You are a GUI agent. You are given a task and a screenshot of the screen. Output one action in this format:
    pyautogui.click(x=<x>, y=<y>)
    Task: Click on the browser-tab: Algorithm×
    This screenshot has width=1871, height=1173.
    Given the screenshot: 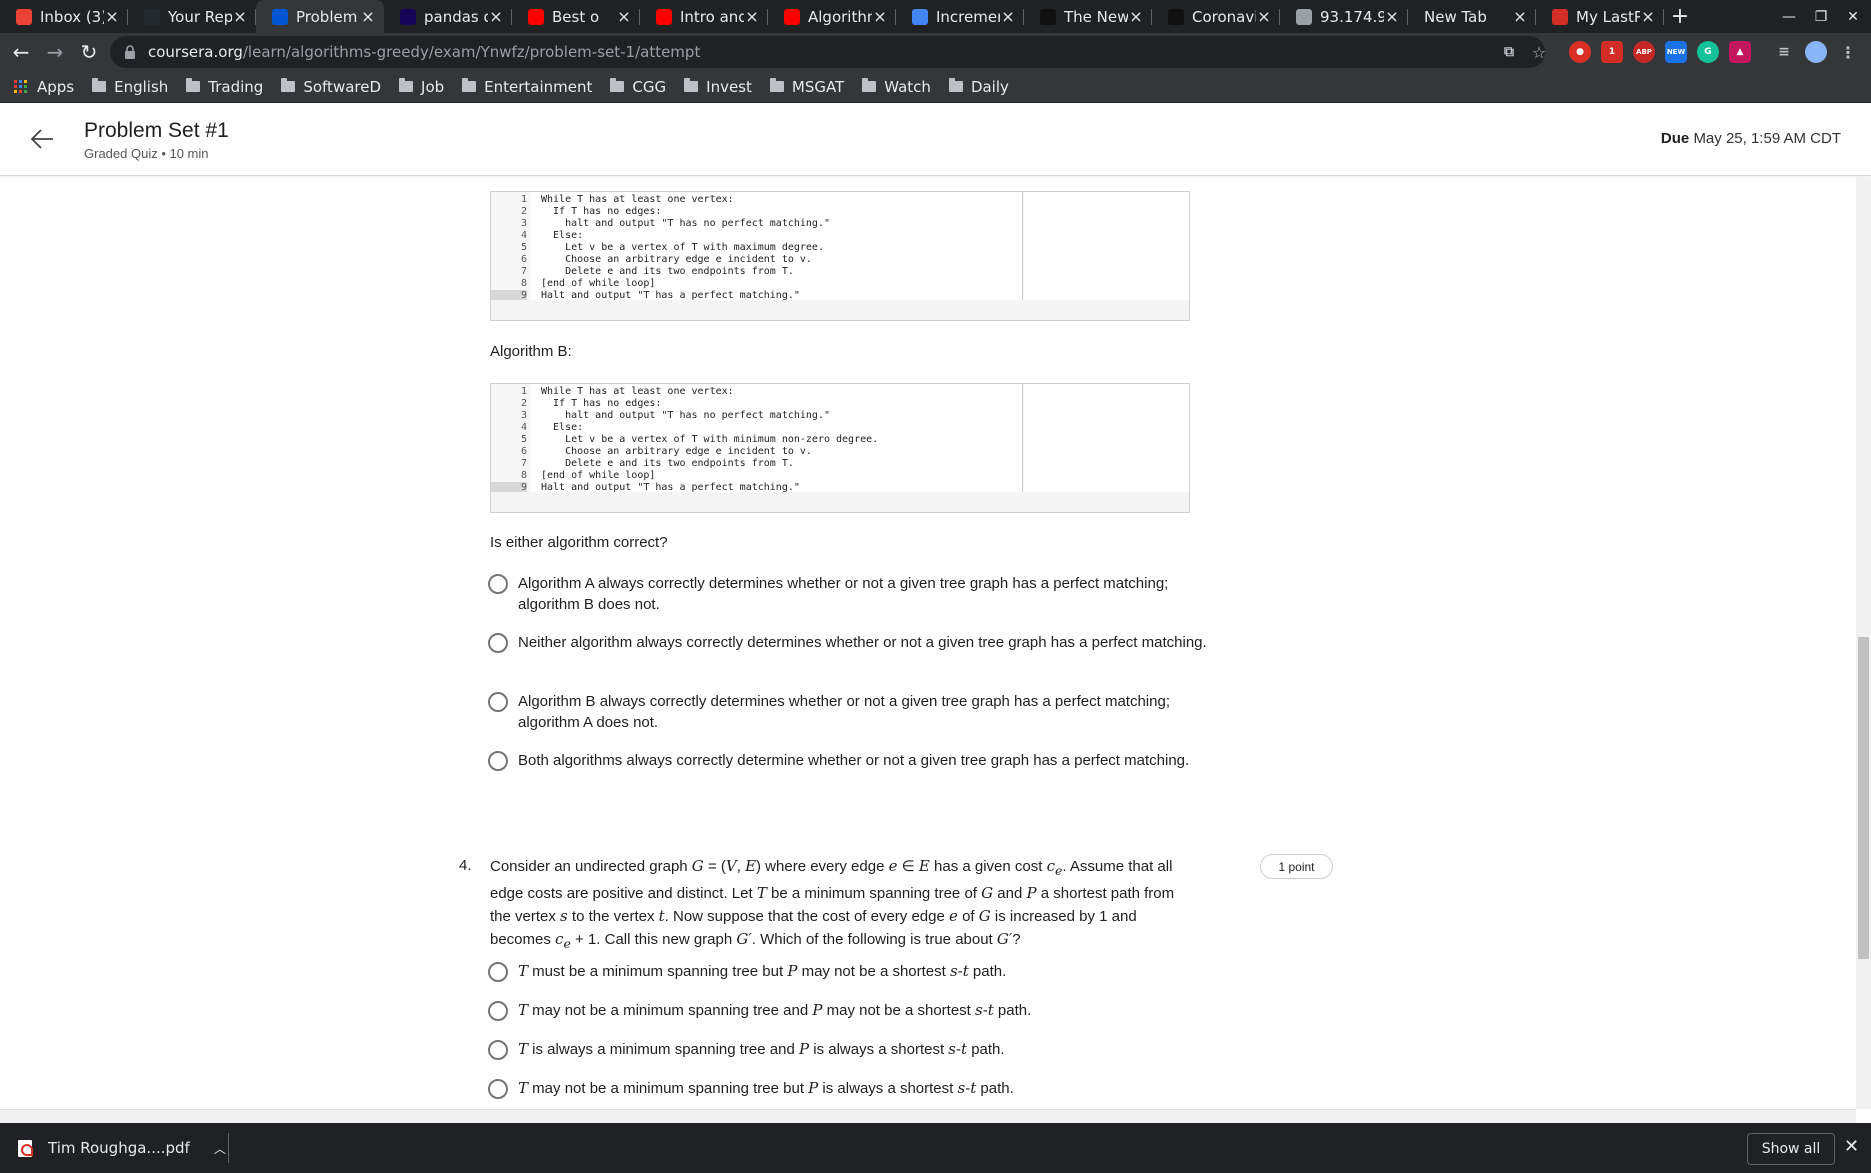 What is the action you would take?
    pyautogui.click(x=832, y=16)
    